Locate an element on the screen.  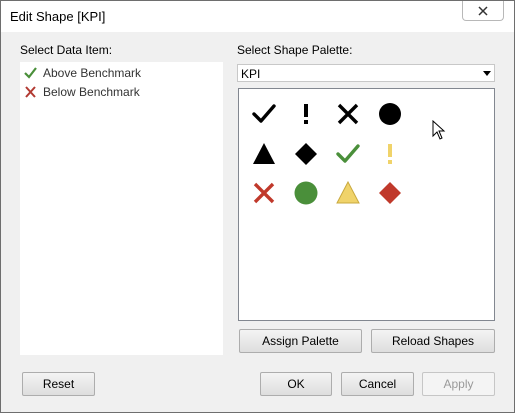
exclamation-yellow-icon is located at coordinates (390, 154).